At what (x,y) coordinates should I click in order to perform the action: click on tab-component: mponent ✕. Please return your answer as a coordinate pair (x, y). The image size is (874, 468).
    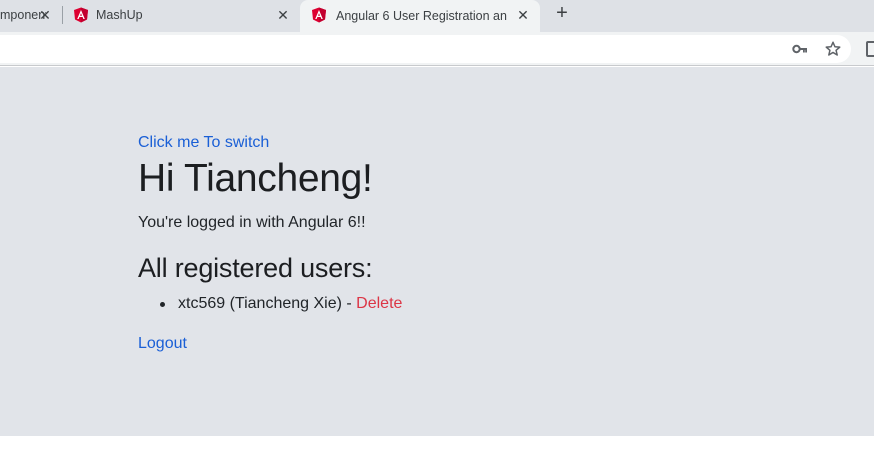
    Looking at the image, I should click on (29, 15).